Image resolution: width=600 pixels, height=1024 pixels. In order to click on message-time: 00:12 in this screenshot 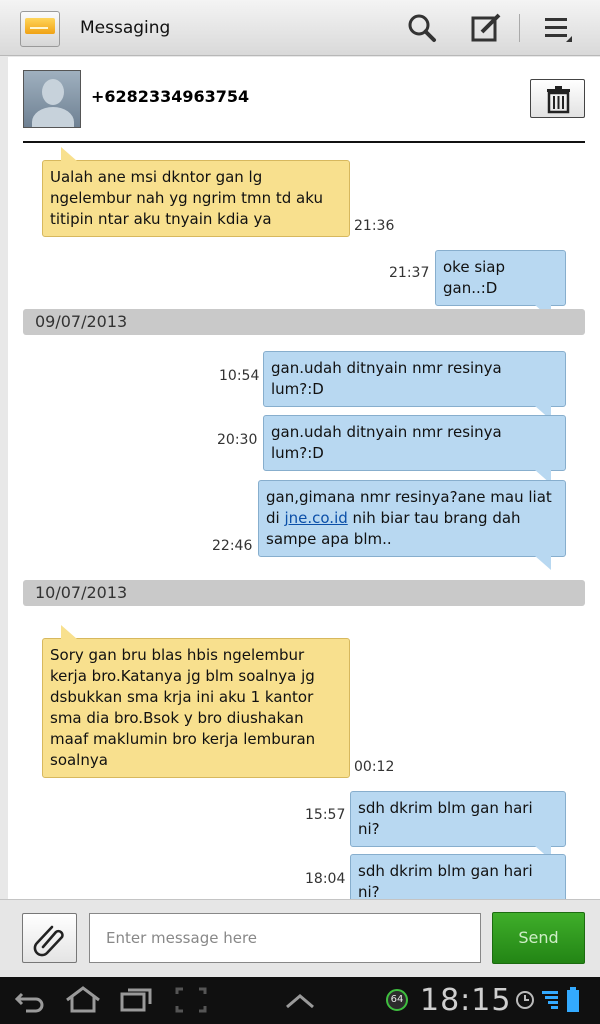, I will do `click(374, 767)`.